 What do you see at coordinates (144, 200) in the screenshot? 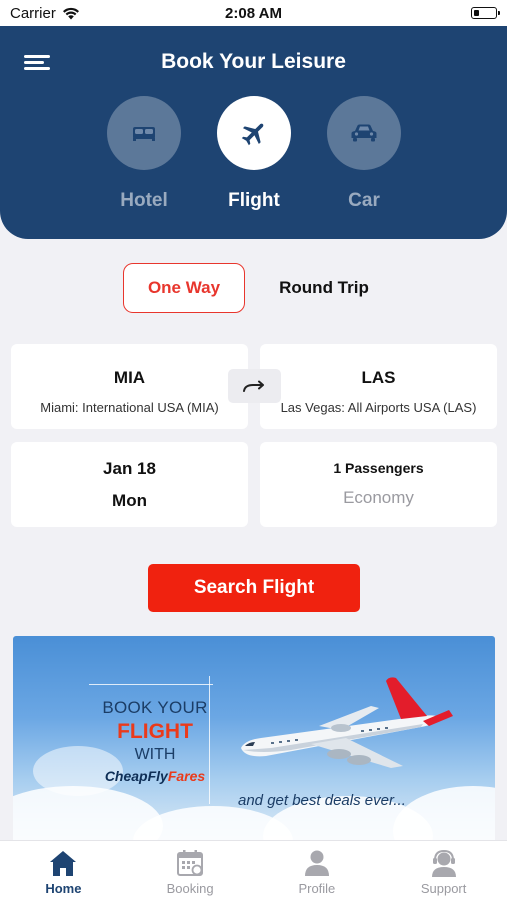
I see `tab-hotel-label: Hotel` at bounding box center [144, 200].